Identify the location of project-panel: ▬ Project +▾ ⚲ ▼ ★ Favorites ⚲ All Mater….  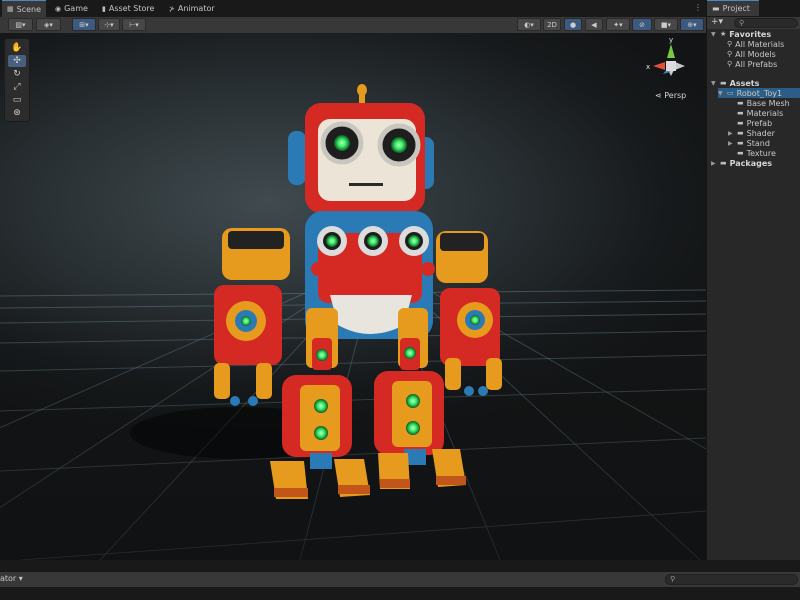
(753, 280).